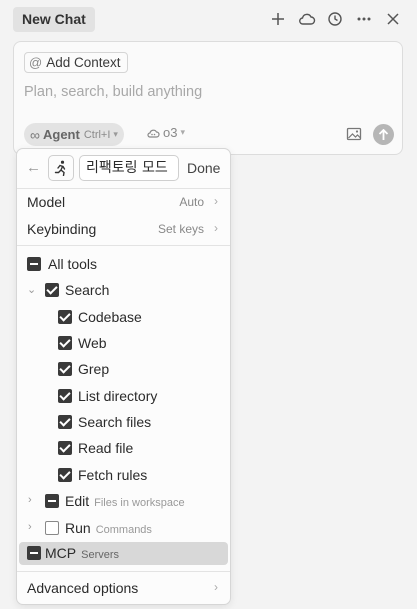 The height and width of the screenshot is (609, 417). What do you see at coordinates (335, 19) in the screenshot?
I see `history-icon` at bounding box center [335, 19].